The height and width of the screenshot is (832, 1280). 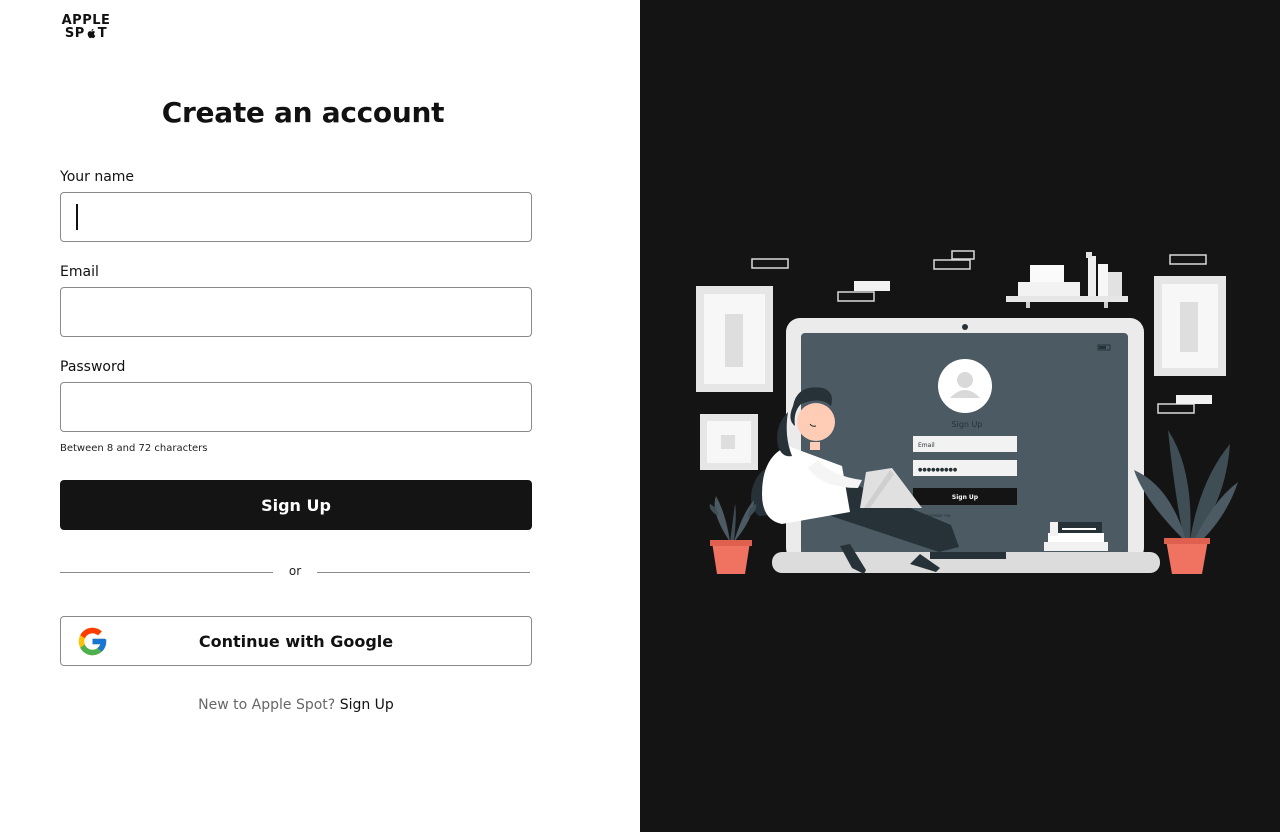 What do you see at coordinates (734, 339) in the screenshot?
I see `picture-frame-left` at bounding box center [734, 339].